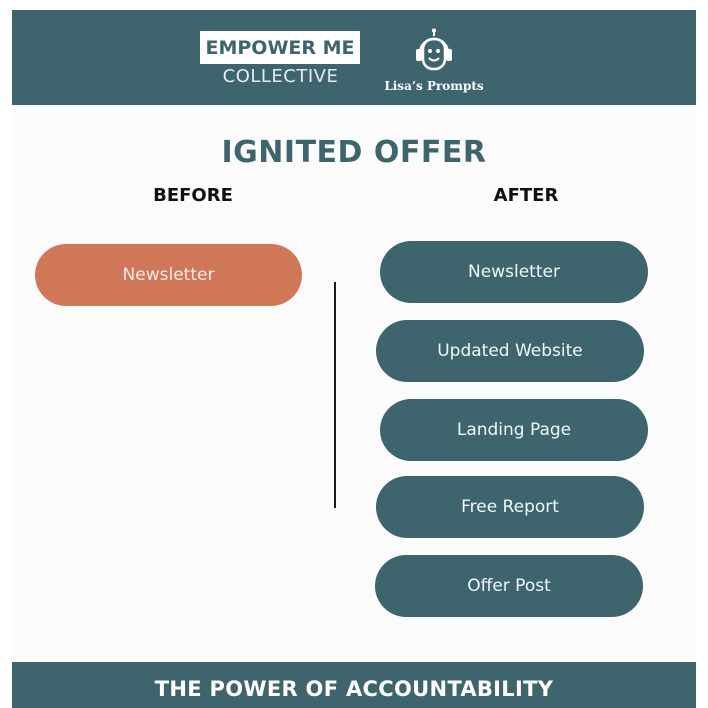 This screenshot has width=708, height=708. I want to click on after-item: Offer Post, so click(509, 586).